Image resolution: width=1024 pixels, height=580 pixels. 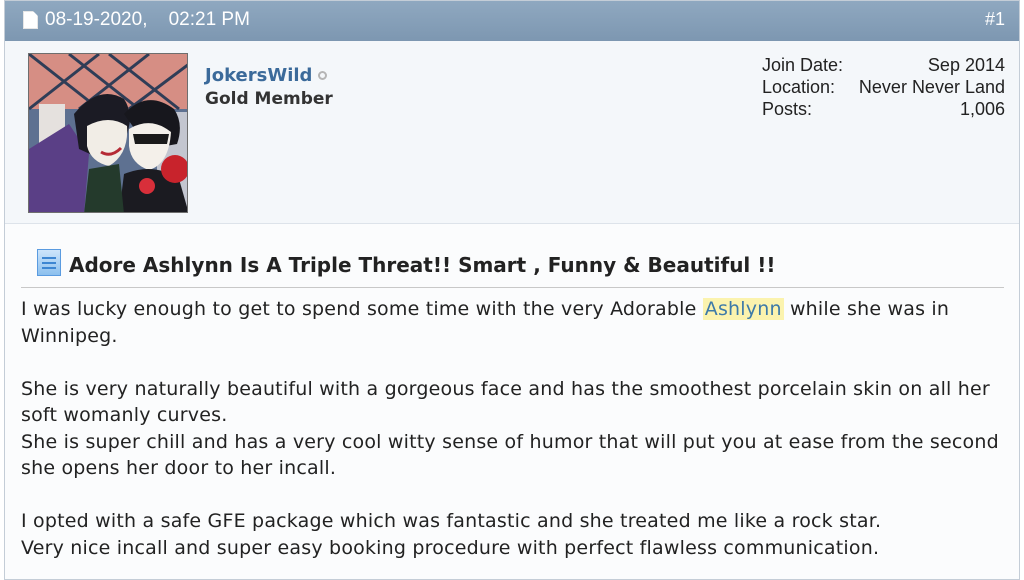 I want to click on offline-status-icon, so click(x=322, y=75).